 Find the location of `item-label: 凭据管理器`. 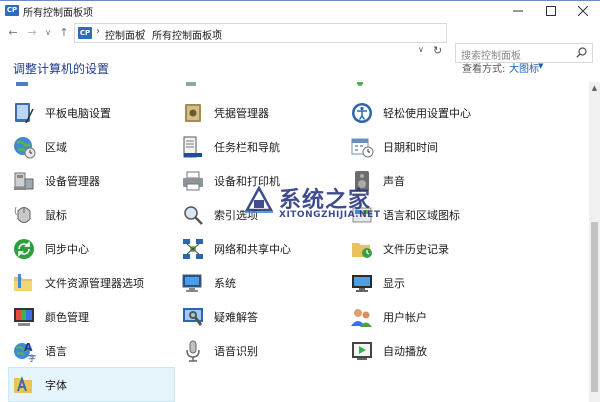

item-label: 凭据管理器 is located at coordinates (241, 113).